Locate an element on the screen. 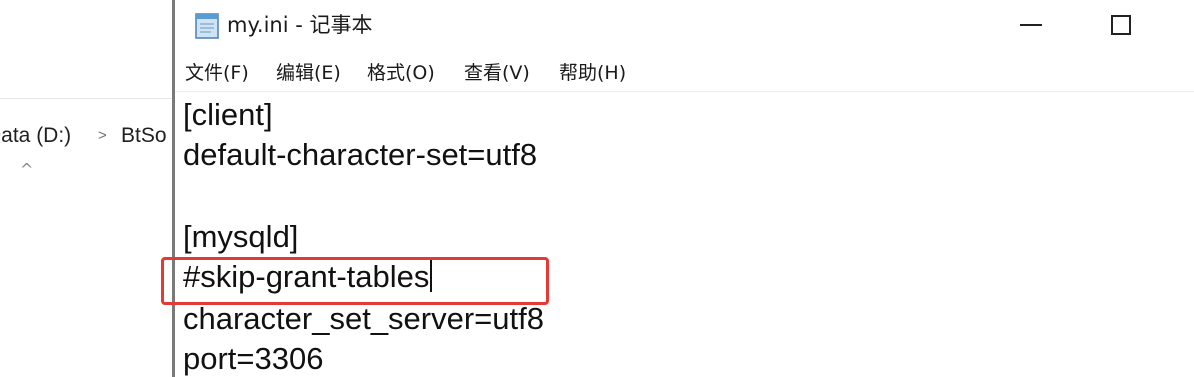 The width and height of the screenshot is (1194, 377). editor-line: character_set_server=utf8 is located at coordinates (363, 319).